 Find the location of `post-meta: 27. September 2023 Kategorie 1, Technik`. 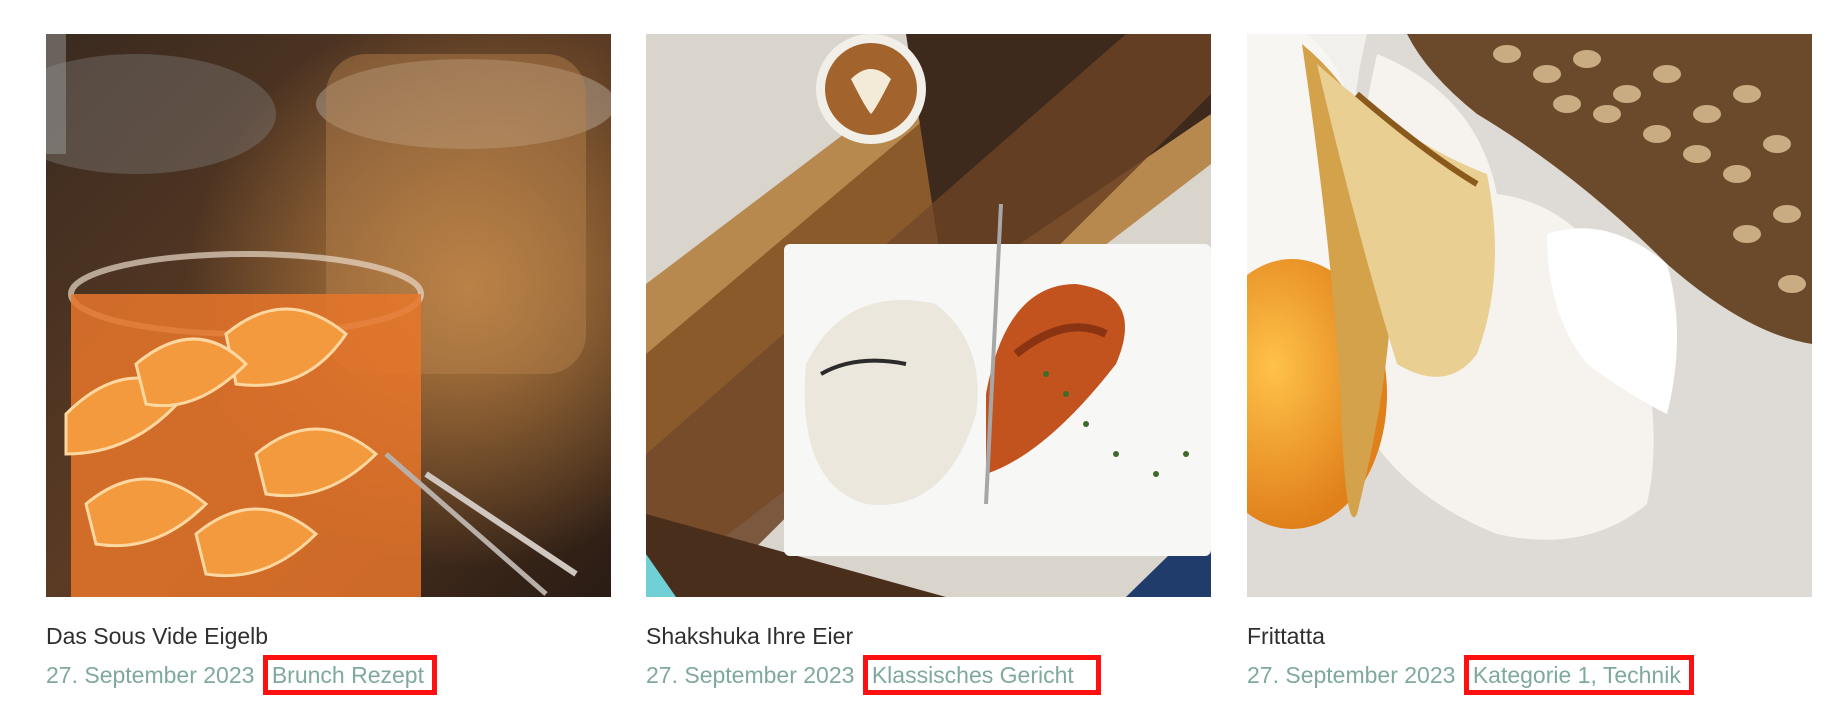

post-meta: 27. September 2023 Kategorie 1, Technik is located at coordinates (1529, 676).